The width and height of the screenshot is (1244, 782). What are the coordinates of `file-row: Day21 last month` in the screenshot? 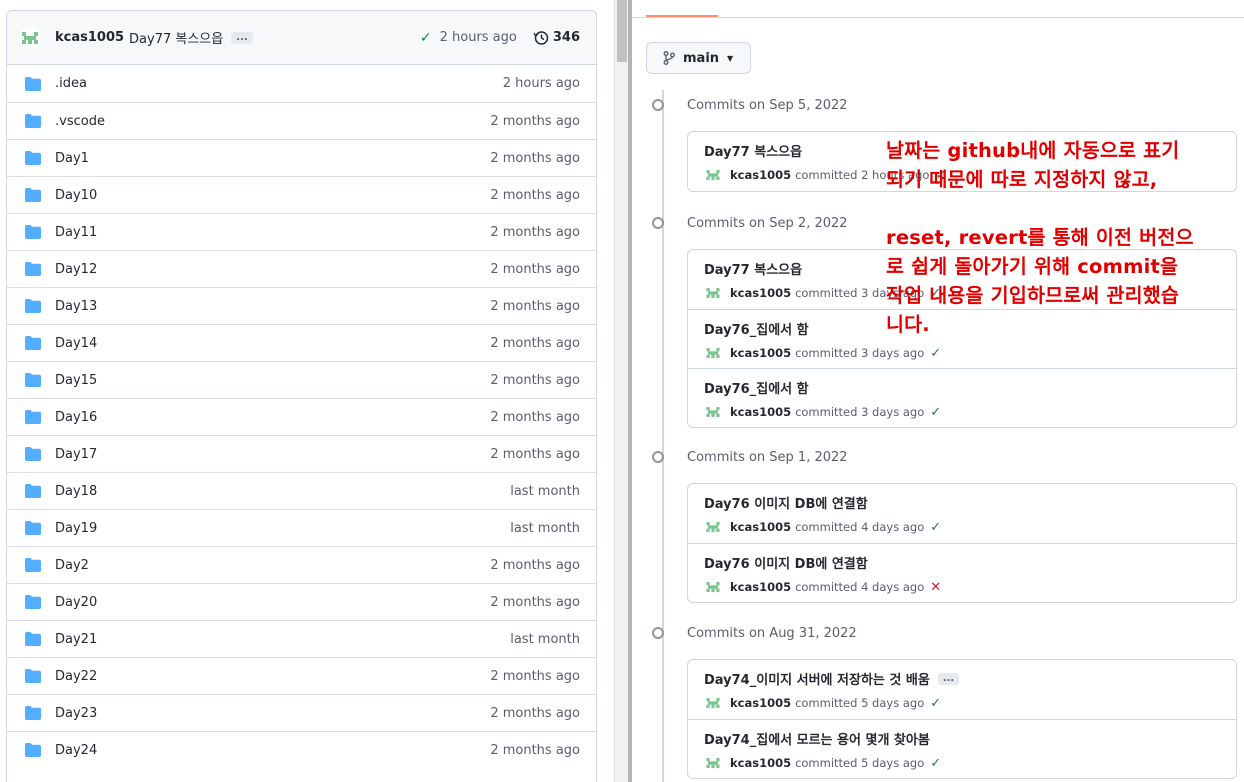 It's located at (301, 638).